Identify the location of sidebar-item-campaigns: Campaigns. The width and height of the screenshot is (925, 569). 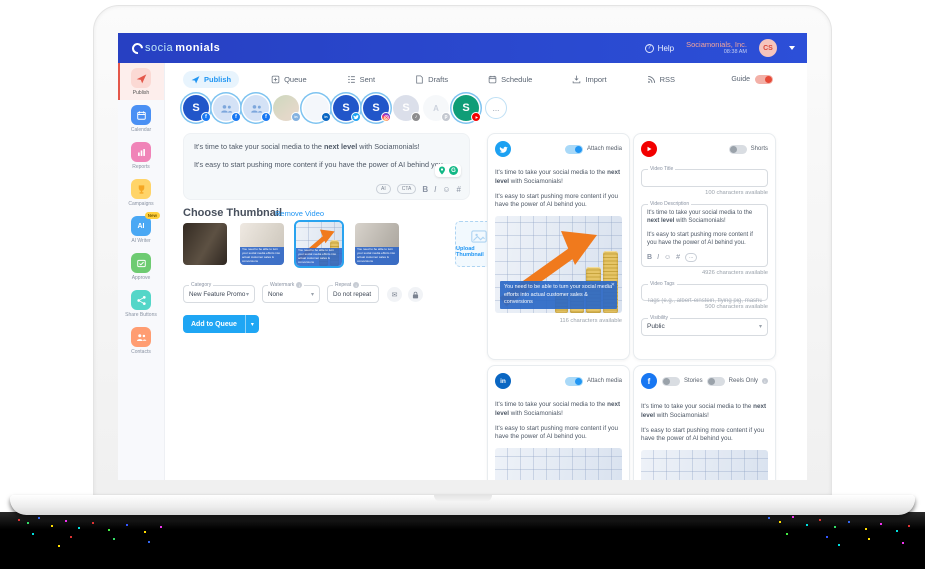
(141, 192).